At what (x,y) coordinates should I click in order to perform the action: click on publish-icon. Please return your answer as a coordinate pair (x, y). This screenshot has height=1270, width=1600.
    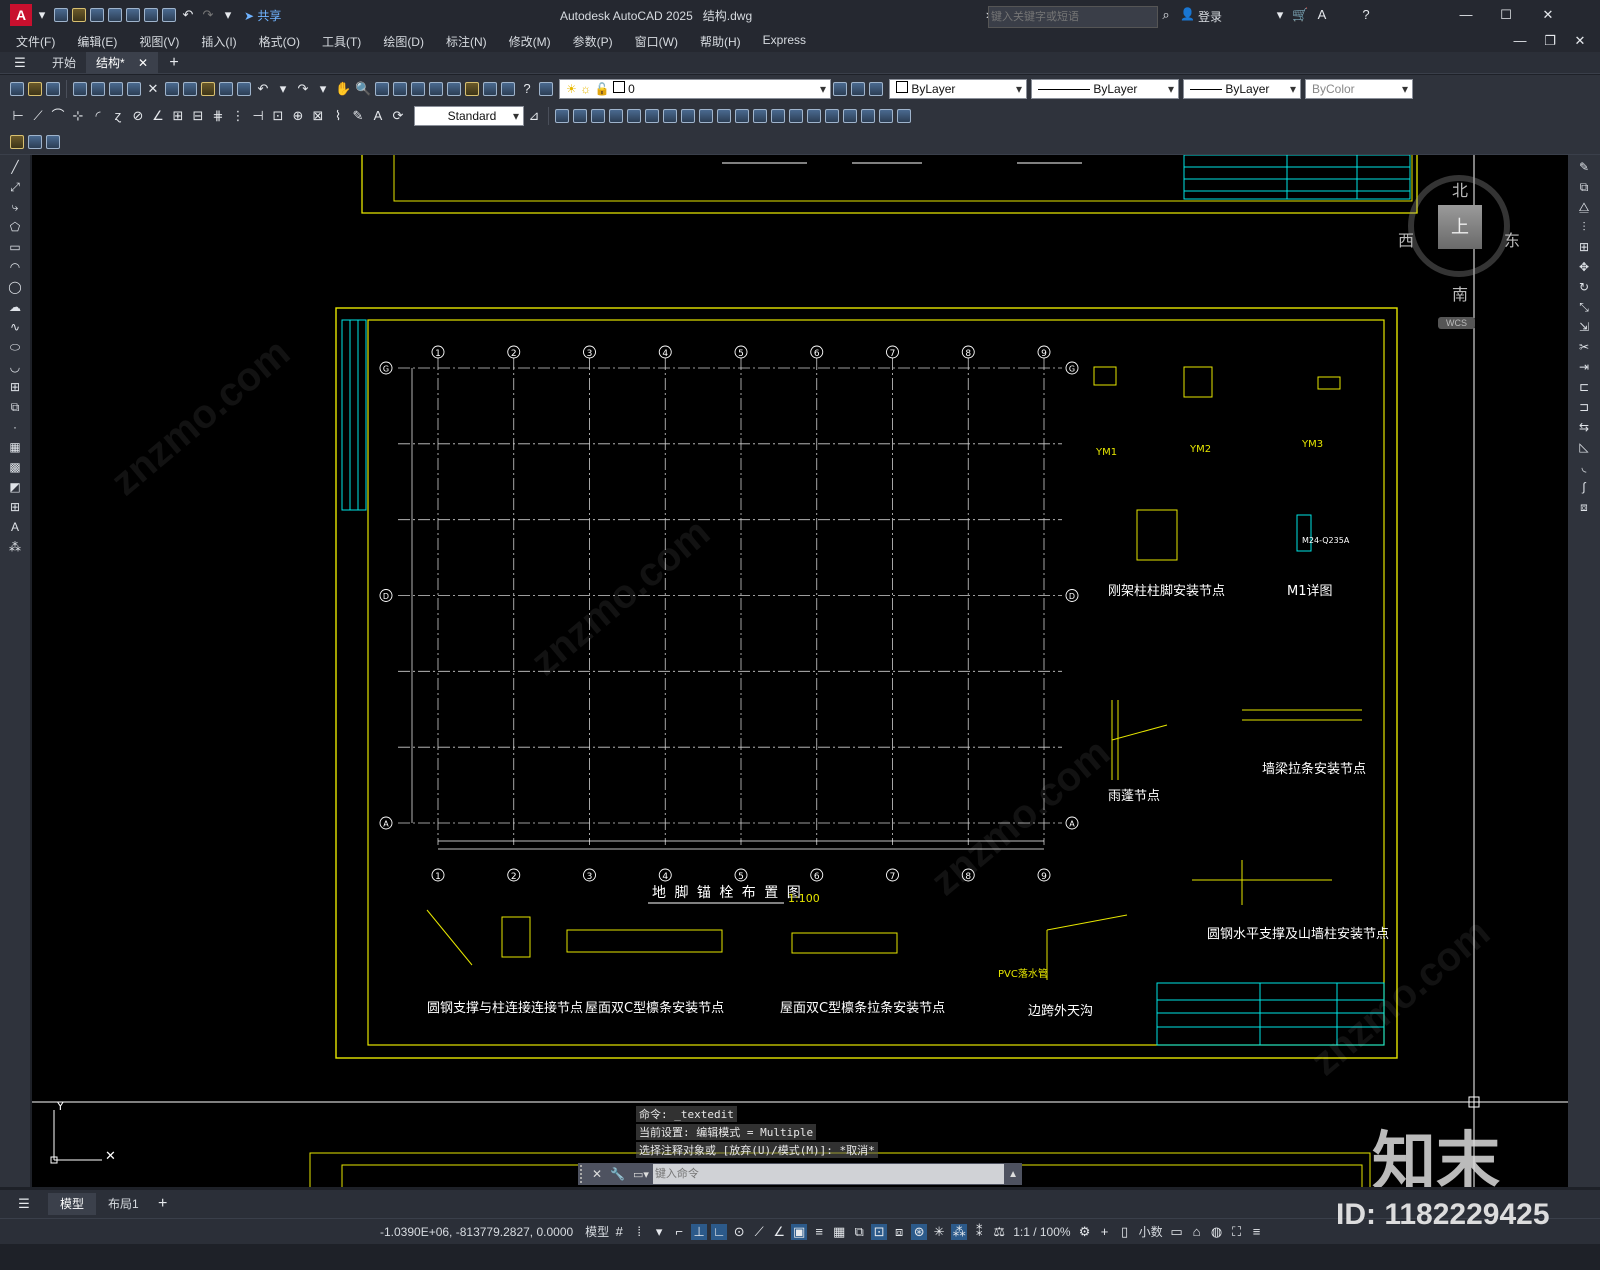
    Looking at the image, I should click on (133, 15).